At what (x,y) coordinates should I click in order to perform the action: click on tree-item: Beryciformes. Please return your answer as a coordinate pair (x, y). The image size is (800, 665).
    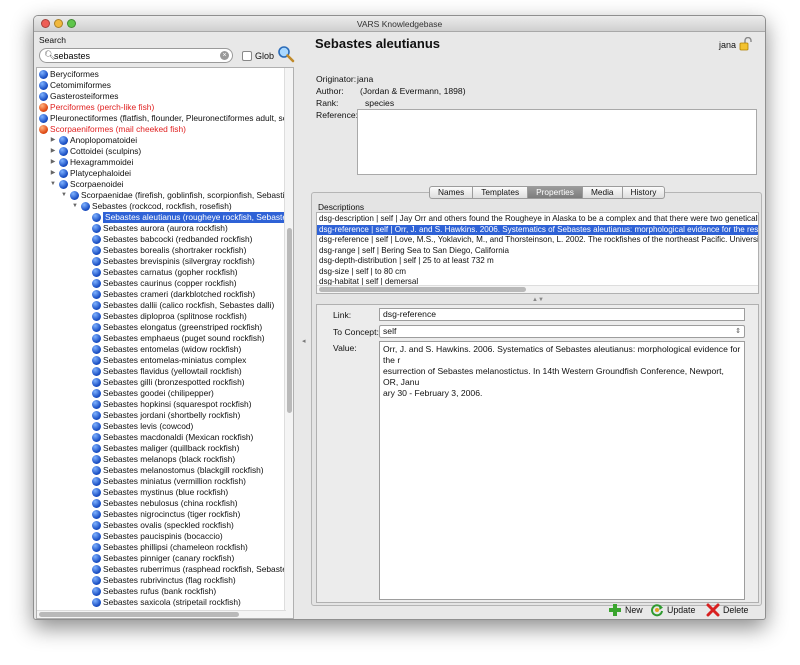
    Looking at the image, I should click on (161, 74).